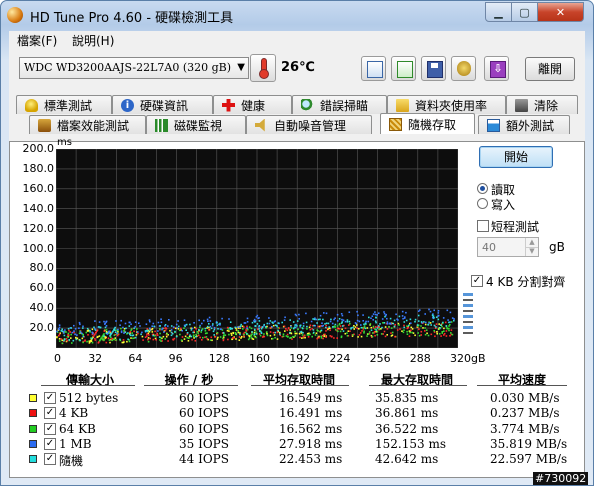 The image size is (594, 486). I want to click on close-button: ✕, so click(560, 12).